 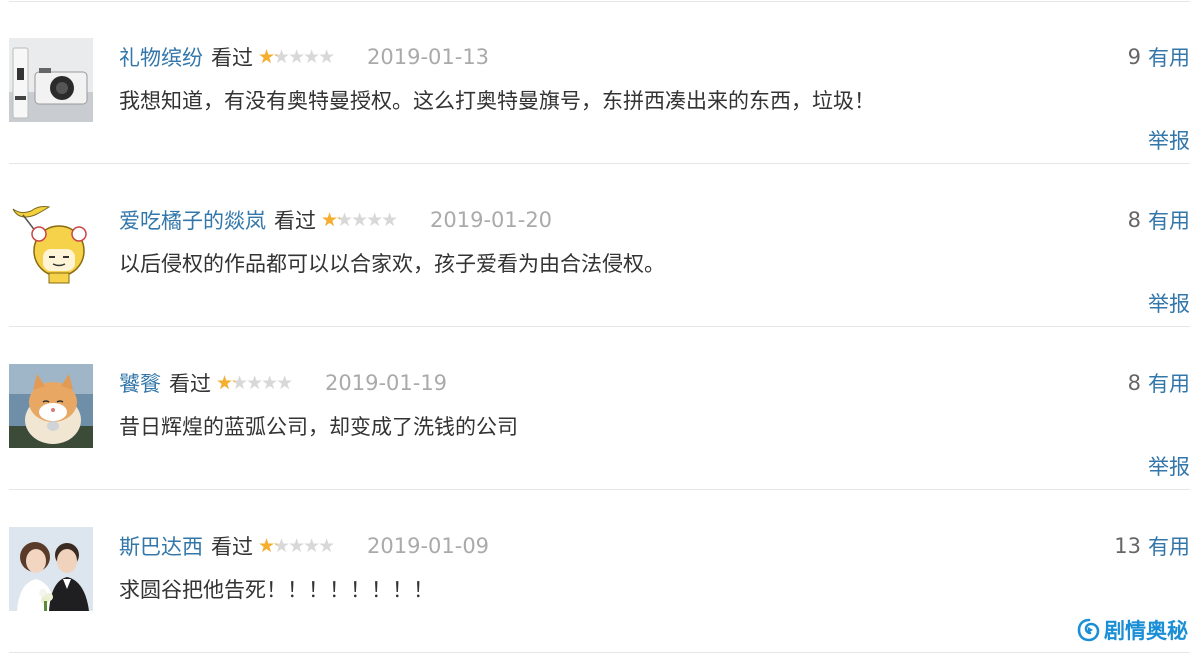 I want to click on watermark-text: 剧情奥秘, so click(x=1146, y=631).